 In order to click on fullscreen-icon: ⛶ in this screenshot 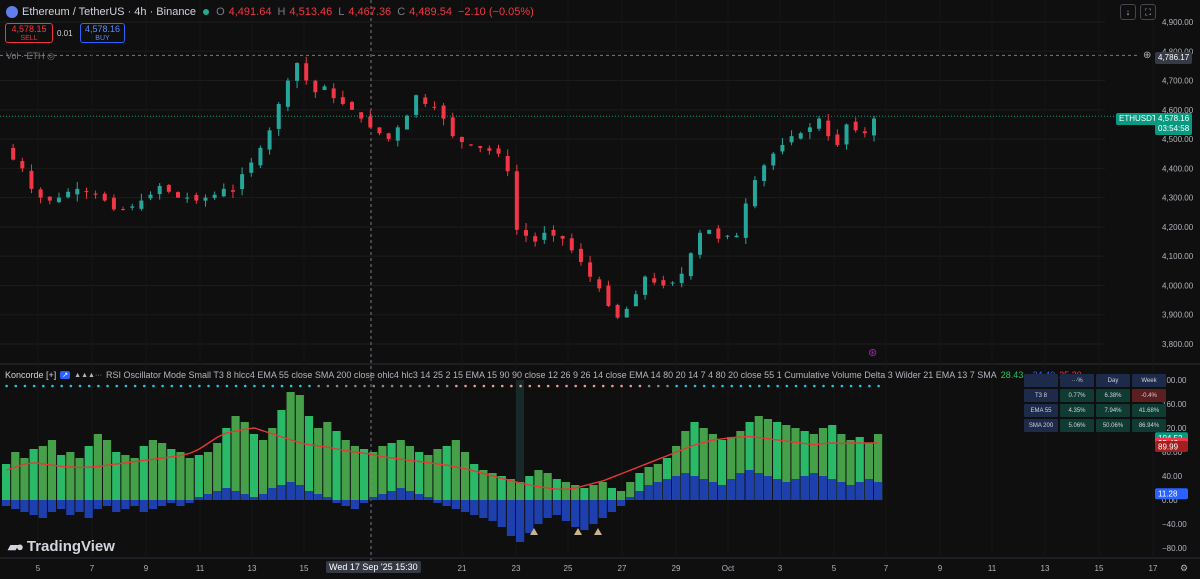, I will do `click(1148, 12)`.